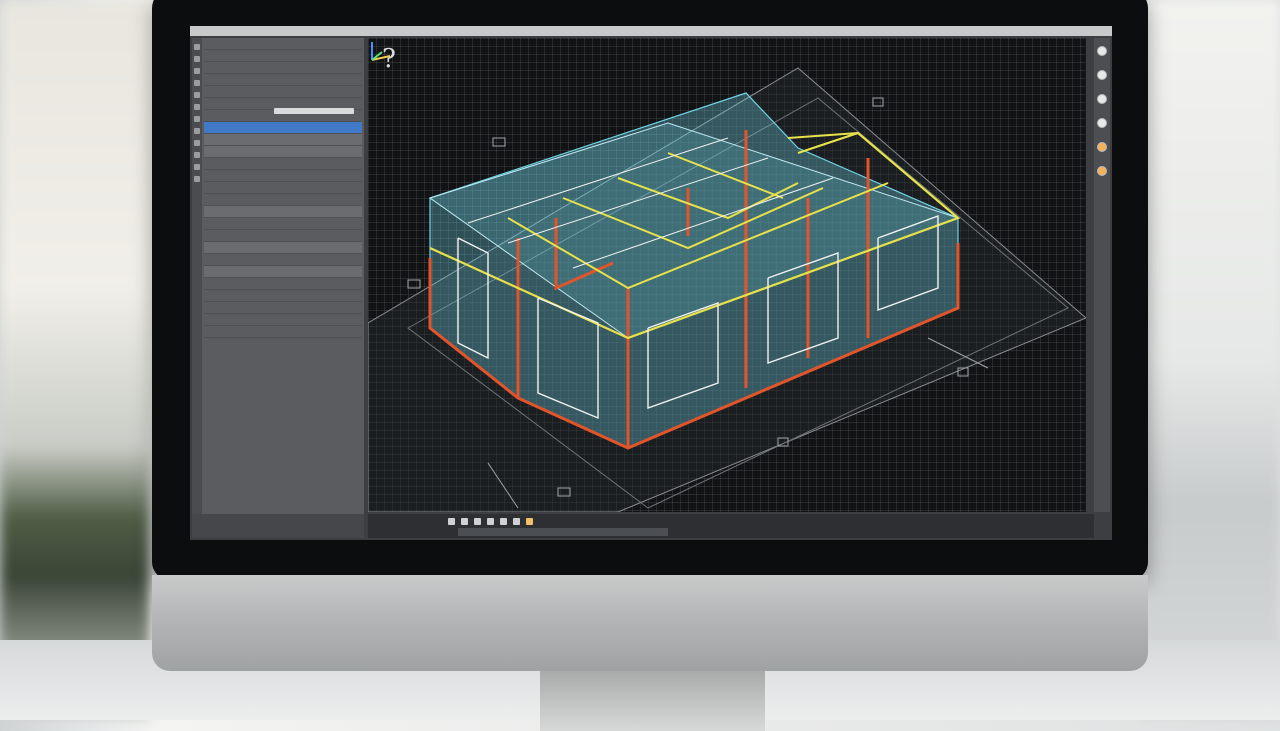 Image resolution: width=1280 pixels, height=731 pixels. Describe the element at coordinates (197, 47) in the screenshot. I see `select-tool-icon` at that location.